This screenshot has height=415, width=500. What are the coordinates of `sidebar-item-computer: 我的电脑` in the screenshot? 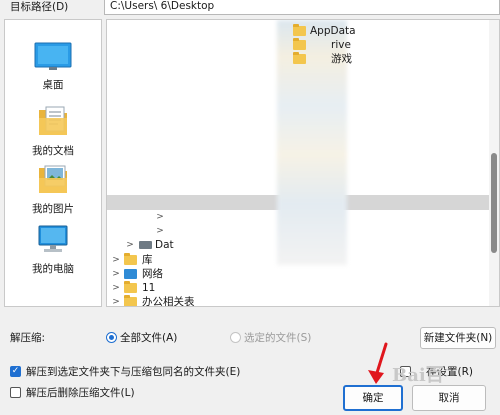 It's located at (53, 250).